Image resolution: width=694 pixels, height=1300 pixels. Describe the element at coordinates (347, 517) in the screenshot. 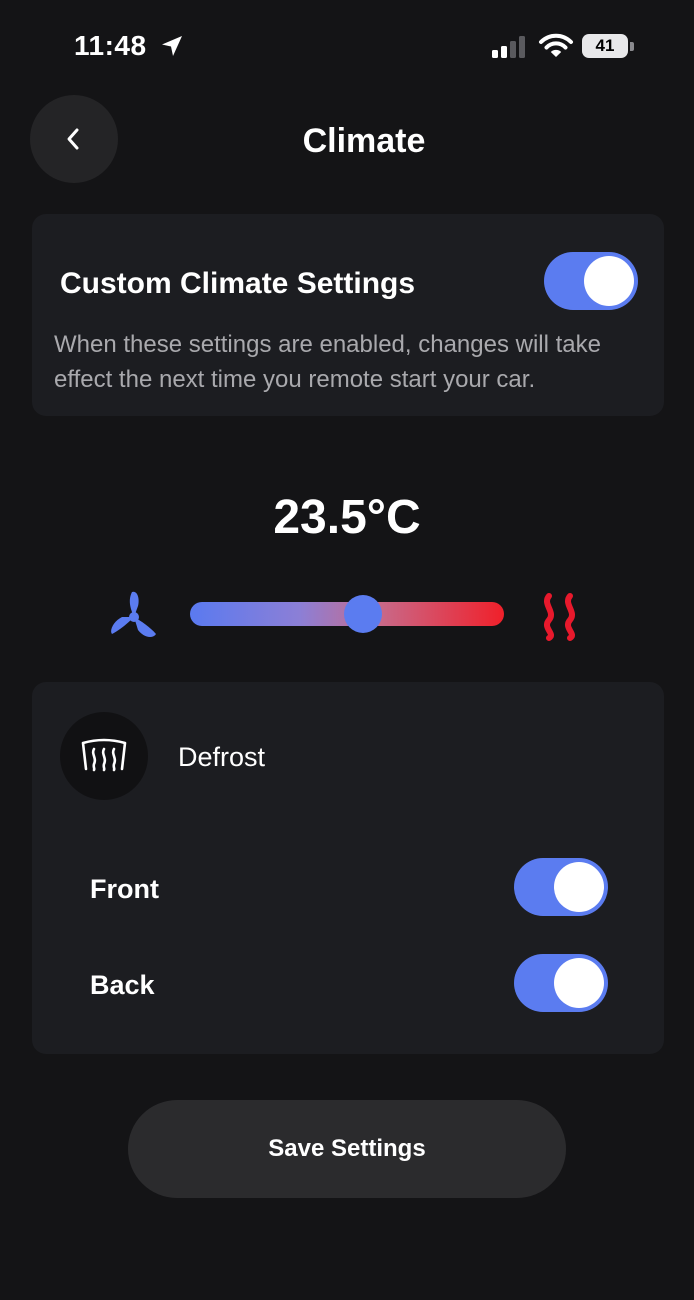

I see `temperature-value: 23.5°C` at that location.